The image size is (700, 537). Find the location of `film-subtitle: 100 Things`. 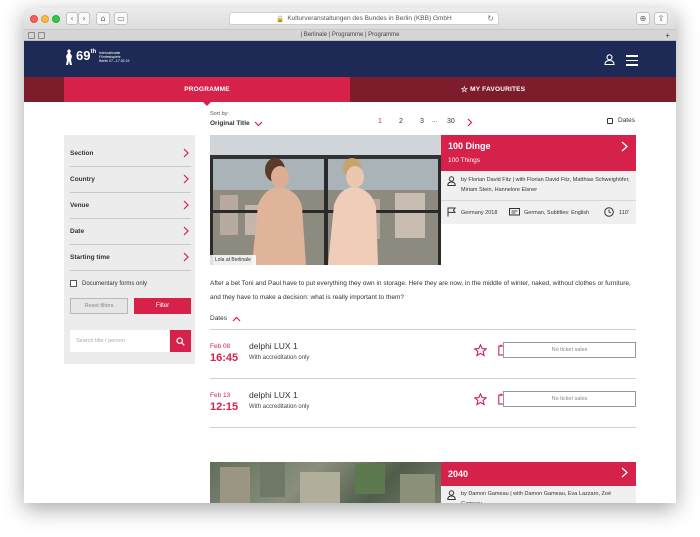

film-subtitle: 100 Things is located at coordinates (464, 160).